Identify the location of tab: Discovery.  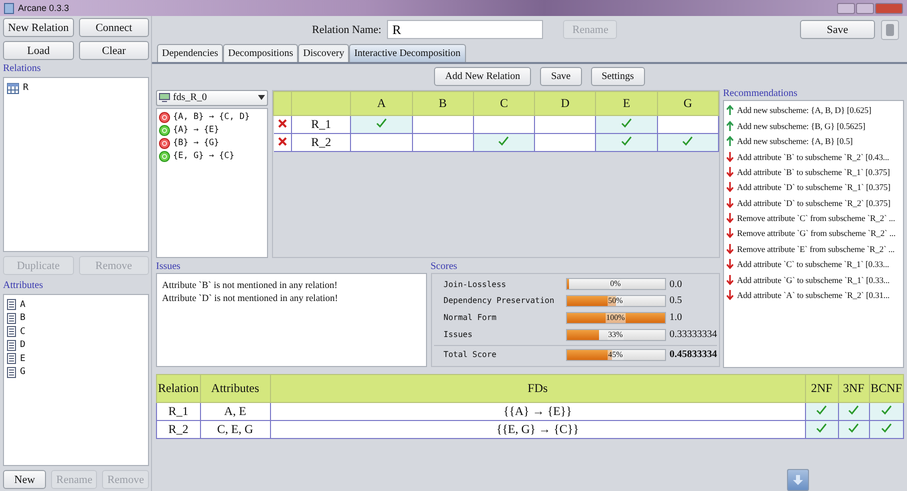
(324, 53).